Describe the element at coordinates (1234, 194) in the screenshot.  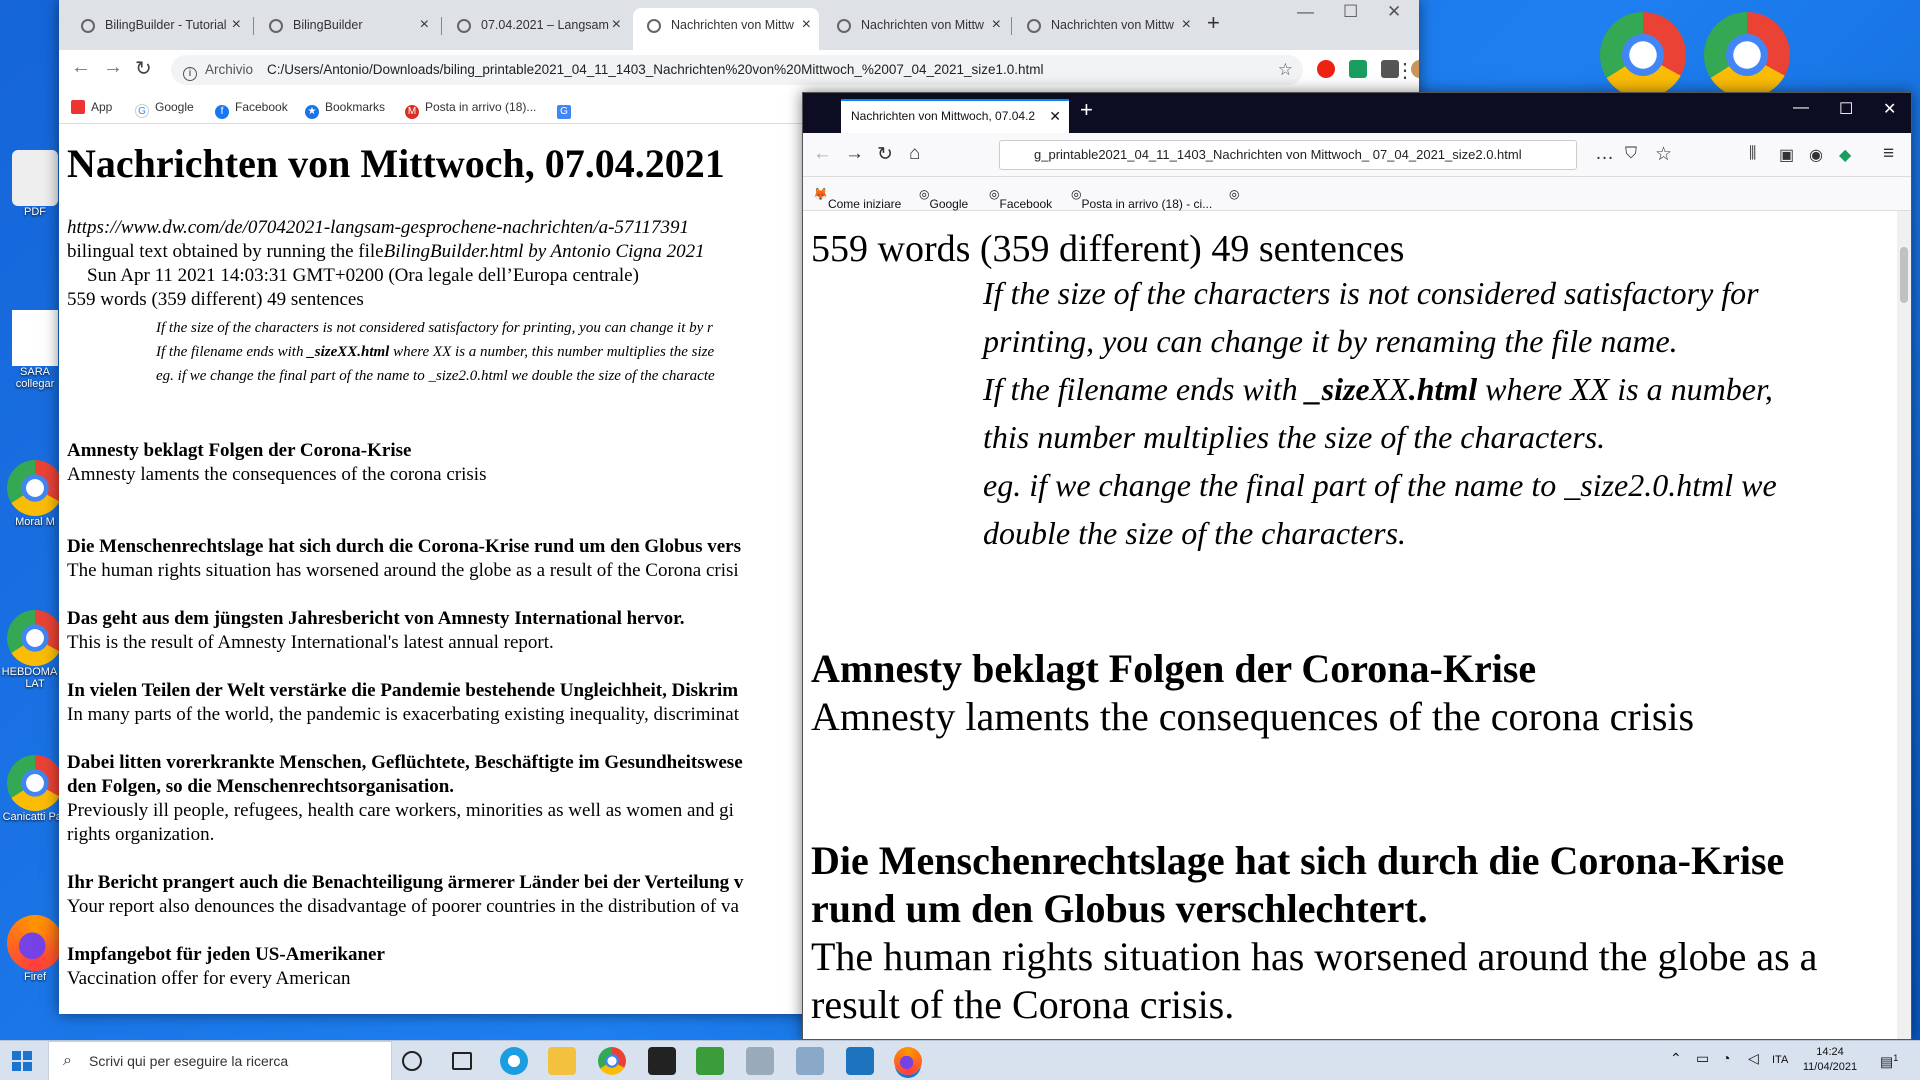
I see `globe-icon: ◎` at that location.